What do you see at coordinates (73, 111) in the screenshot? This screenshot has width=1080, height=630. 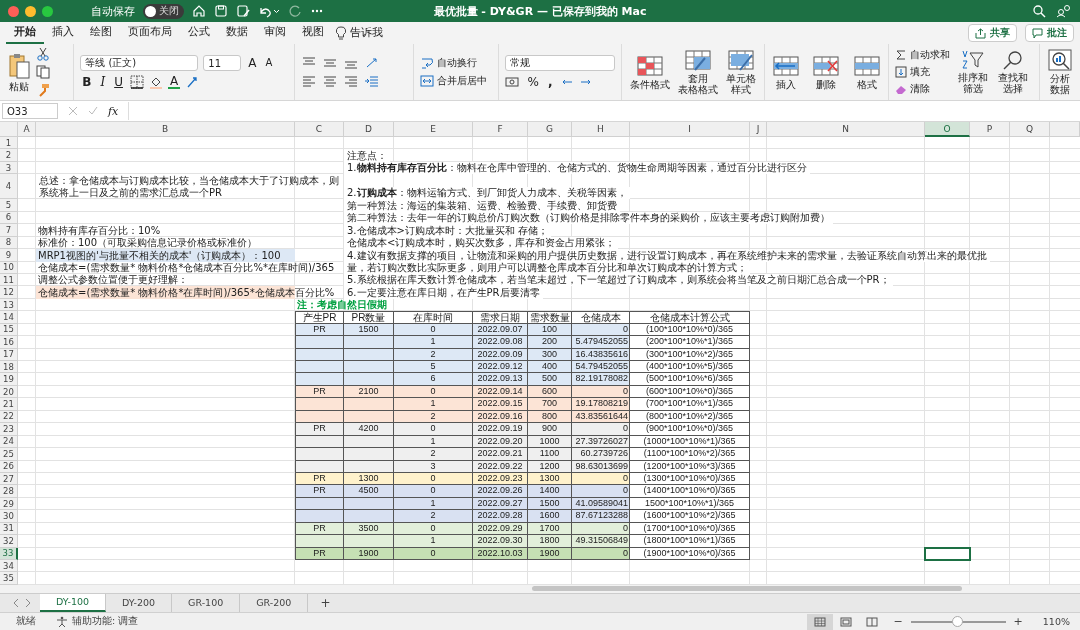 I see `cancel-icon` at bounding box center [73, 111].